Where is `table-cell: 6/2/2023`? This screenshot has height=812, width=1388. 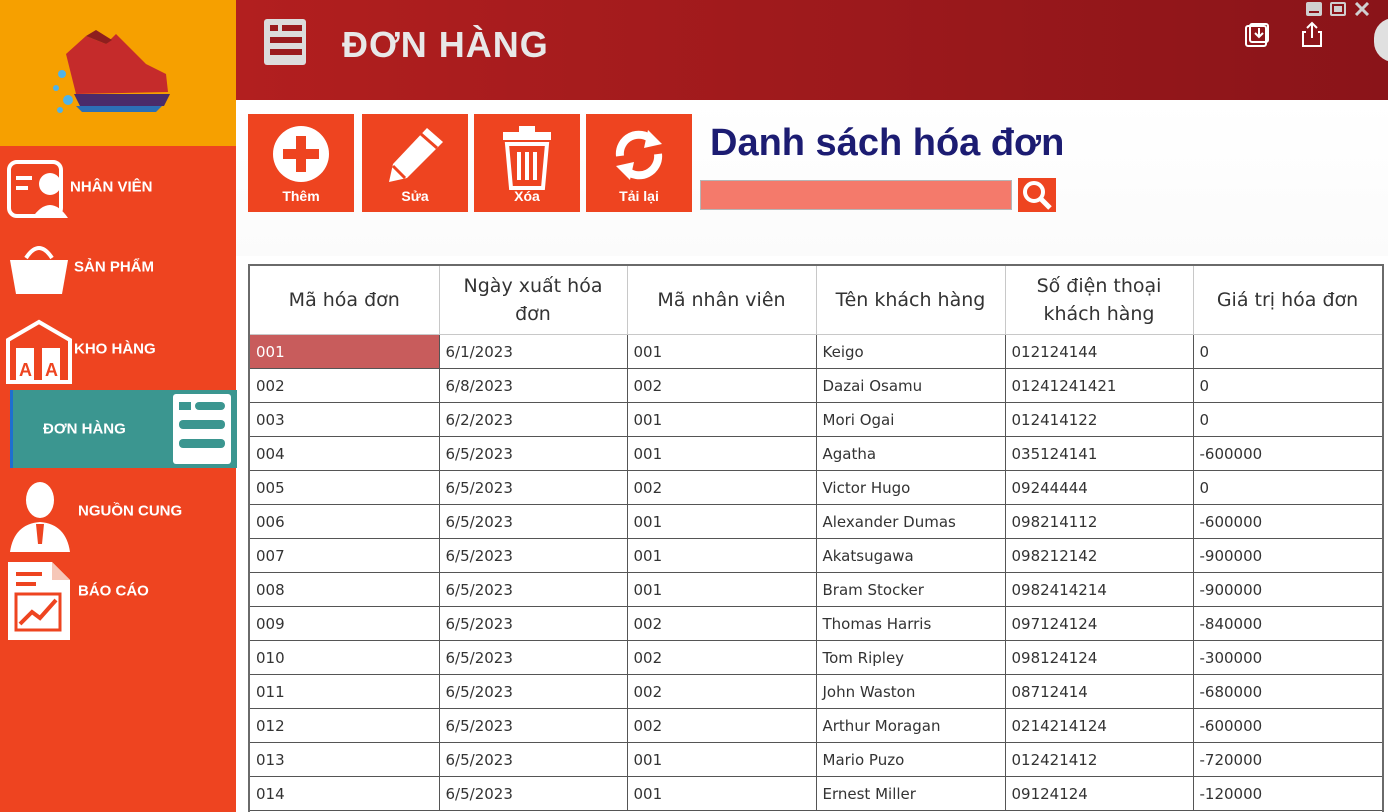 table-cell: 6/2/2023 is located at coordinates (533, 419).